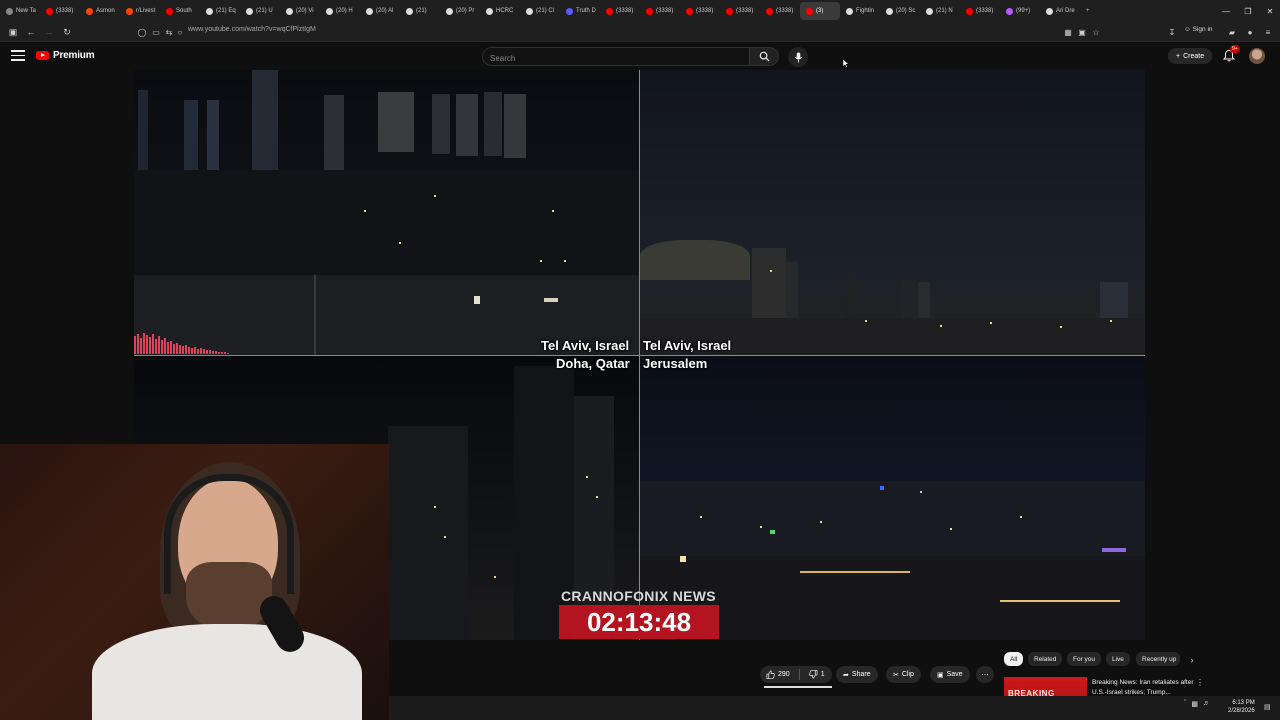 This screenshot has height=720, width=1280. Describe the element at coordinates (1248, 11) in the screenshot. I see `restore-icon: ❐` at that location.